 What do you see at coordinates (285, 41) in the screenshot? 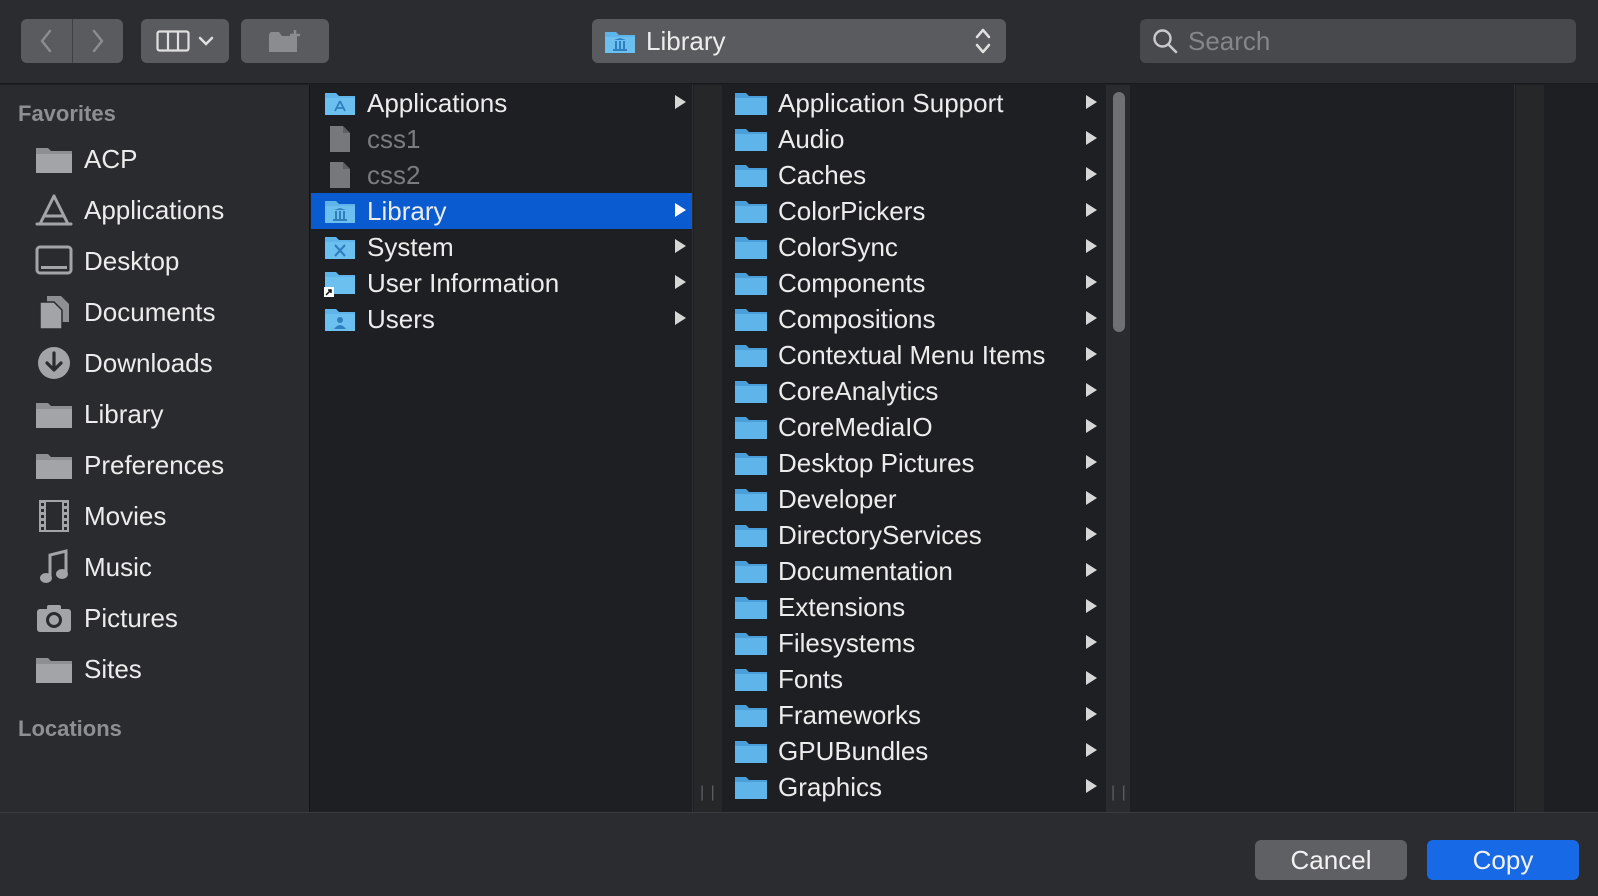
I see `new-folder-button` at bounding box center [285, 41].